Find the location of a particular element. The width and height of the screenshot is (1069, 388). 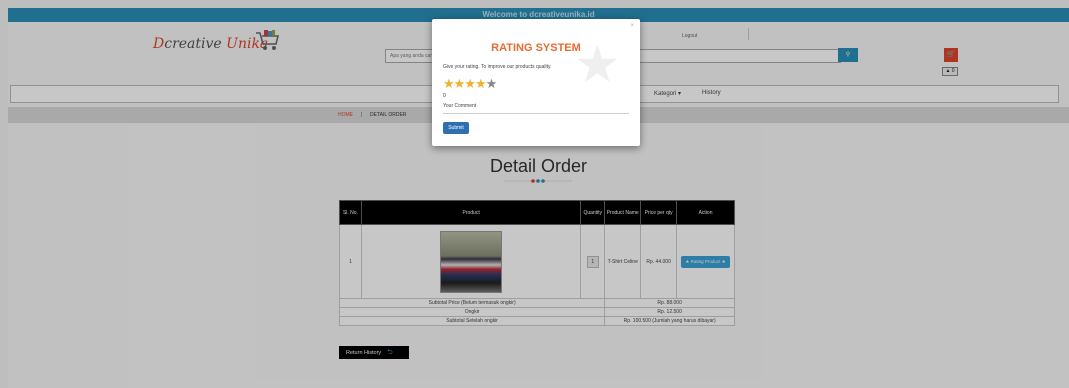

submit-button: Submit is located at coordinates (456, 128).